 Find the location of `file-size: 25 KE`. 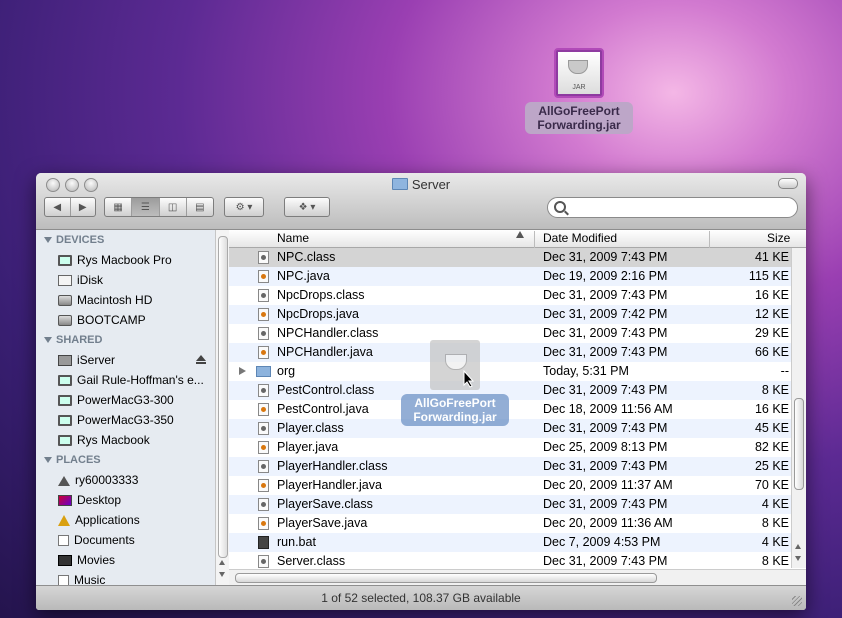

file-size: 25 KE is located at coordinates (771, 466).